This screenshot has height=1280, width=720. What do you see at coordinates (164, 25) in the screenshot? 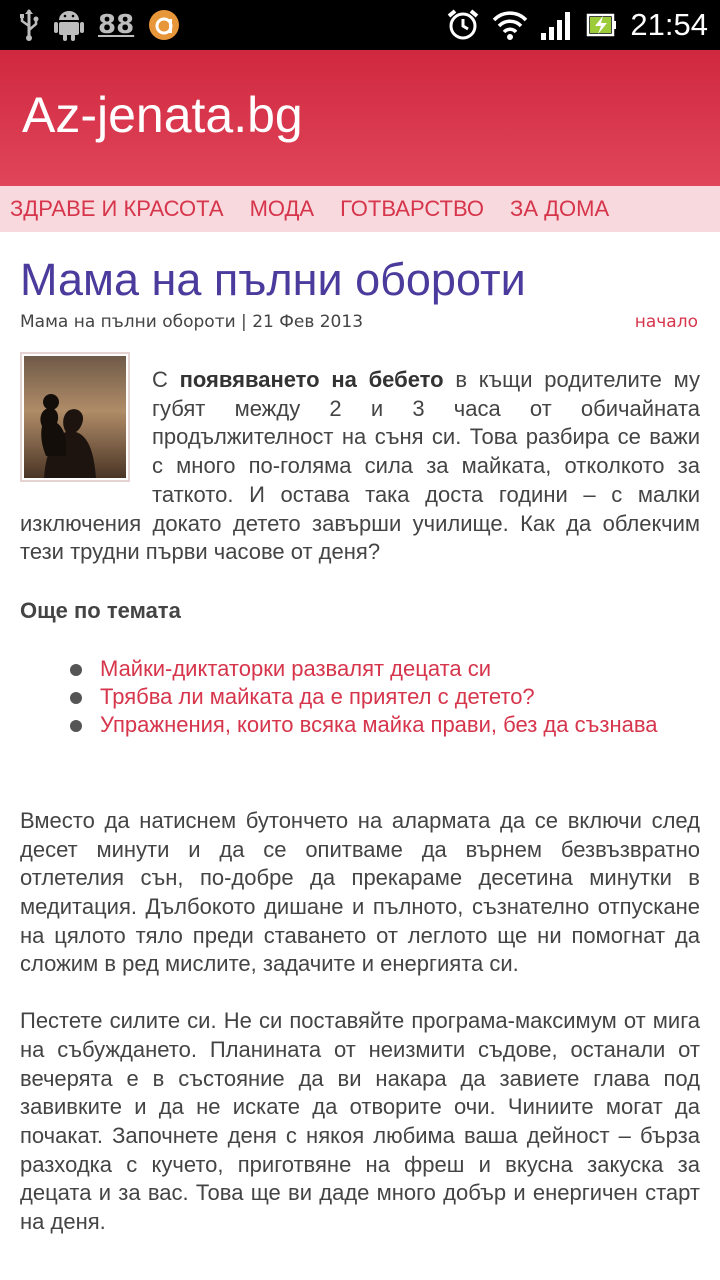
I see `app-circle-icon` at bounding box center [164, 25].